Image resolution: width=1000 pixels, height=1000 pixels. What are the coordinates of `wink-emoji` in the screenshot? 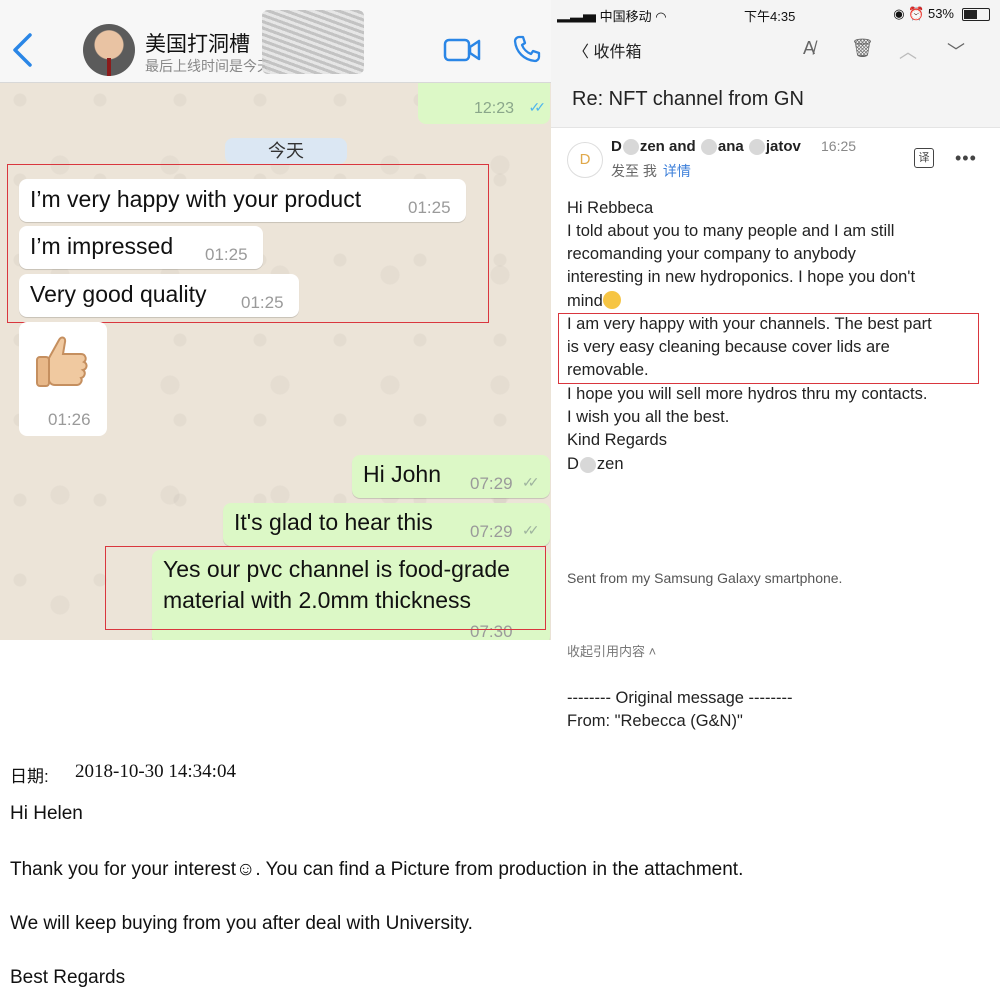 It's located at (611, 300).